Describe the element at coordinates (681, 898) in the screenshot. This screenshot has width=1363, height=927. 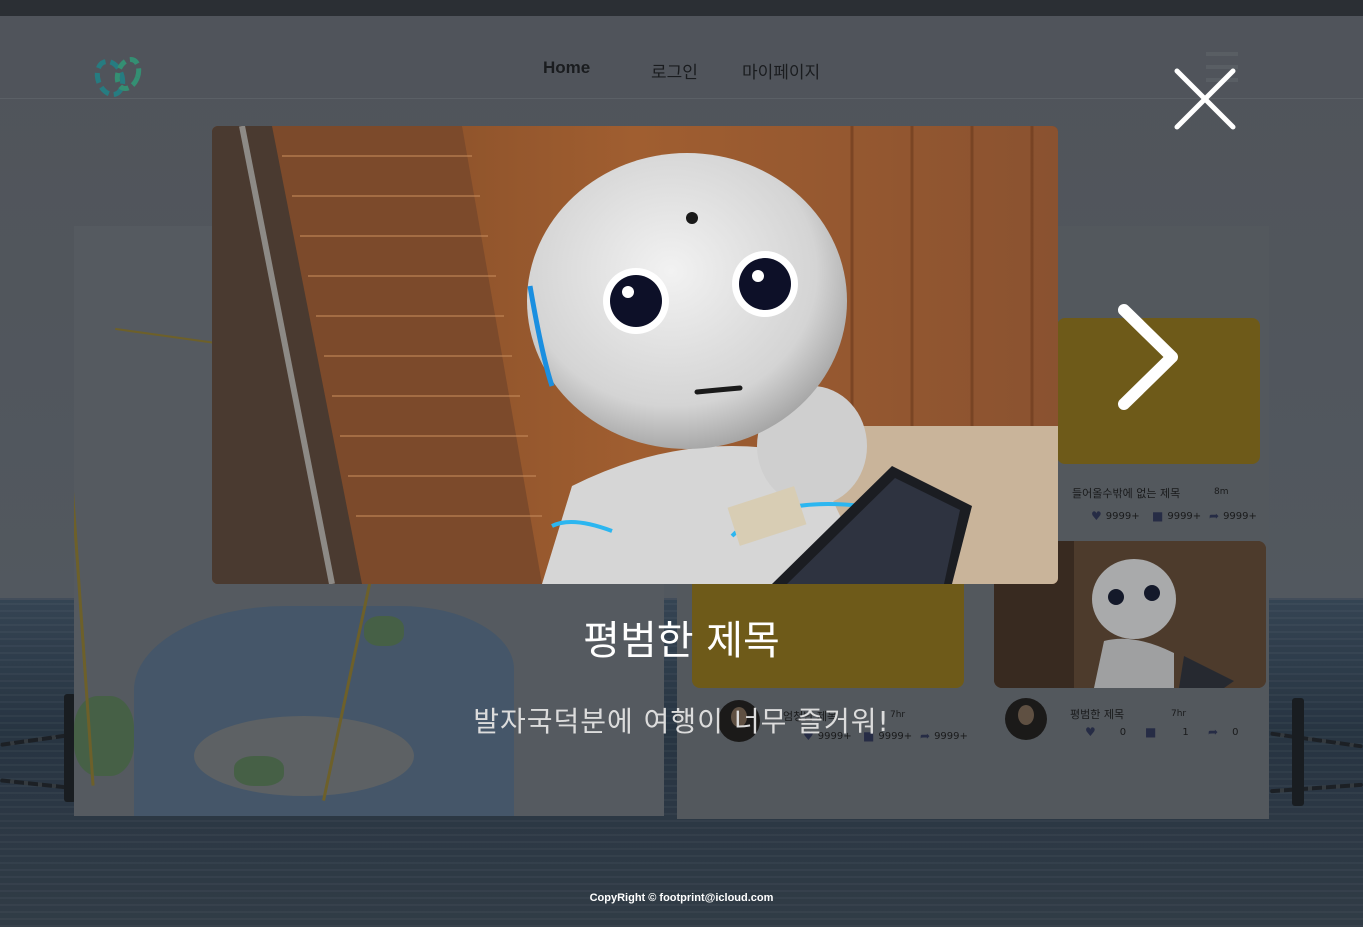
I see `footer-copyright: CopyRight © footprint@icloud.com` at that location.